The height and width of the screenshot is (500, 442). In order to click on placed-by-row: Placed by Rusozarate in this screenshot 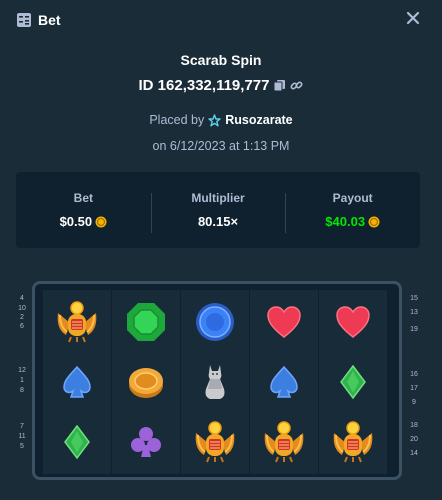, I will do `click(221, 120)`.